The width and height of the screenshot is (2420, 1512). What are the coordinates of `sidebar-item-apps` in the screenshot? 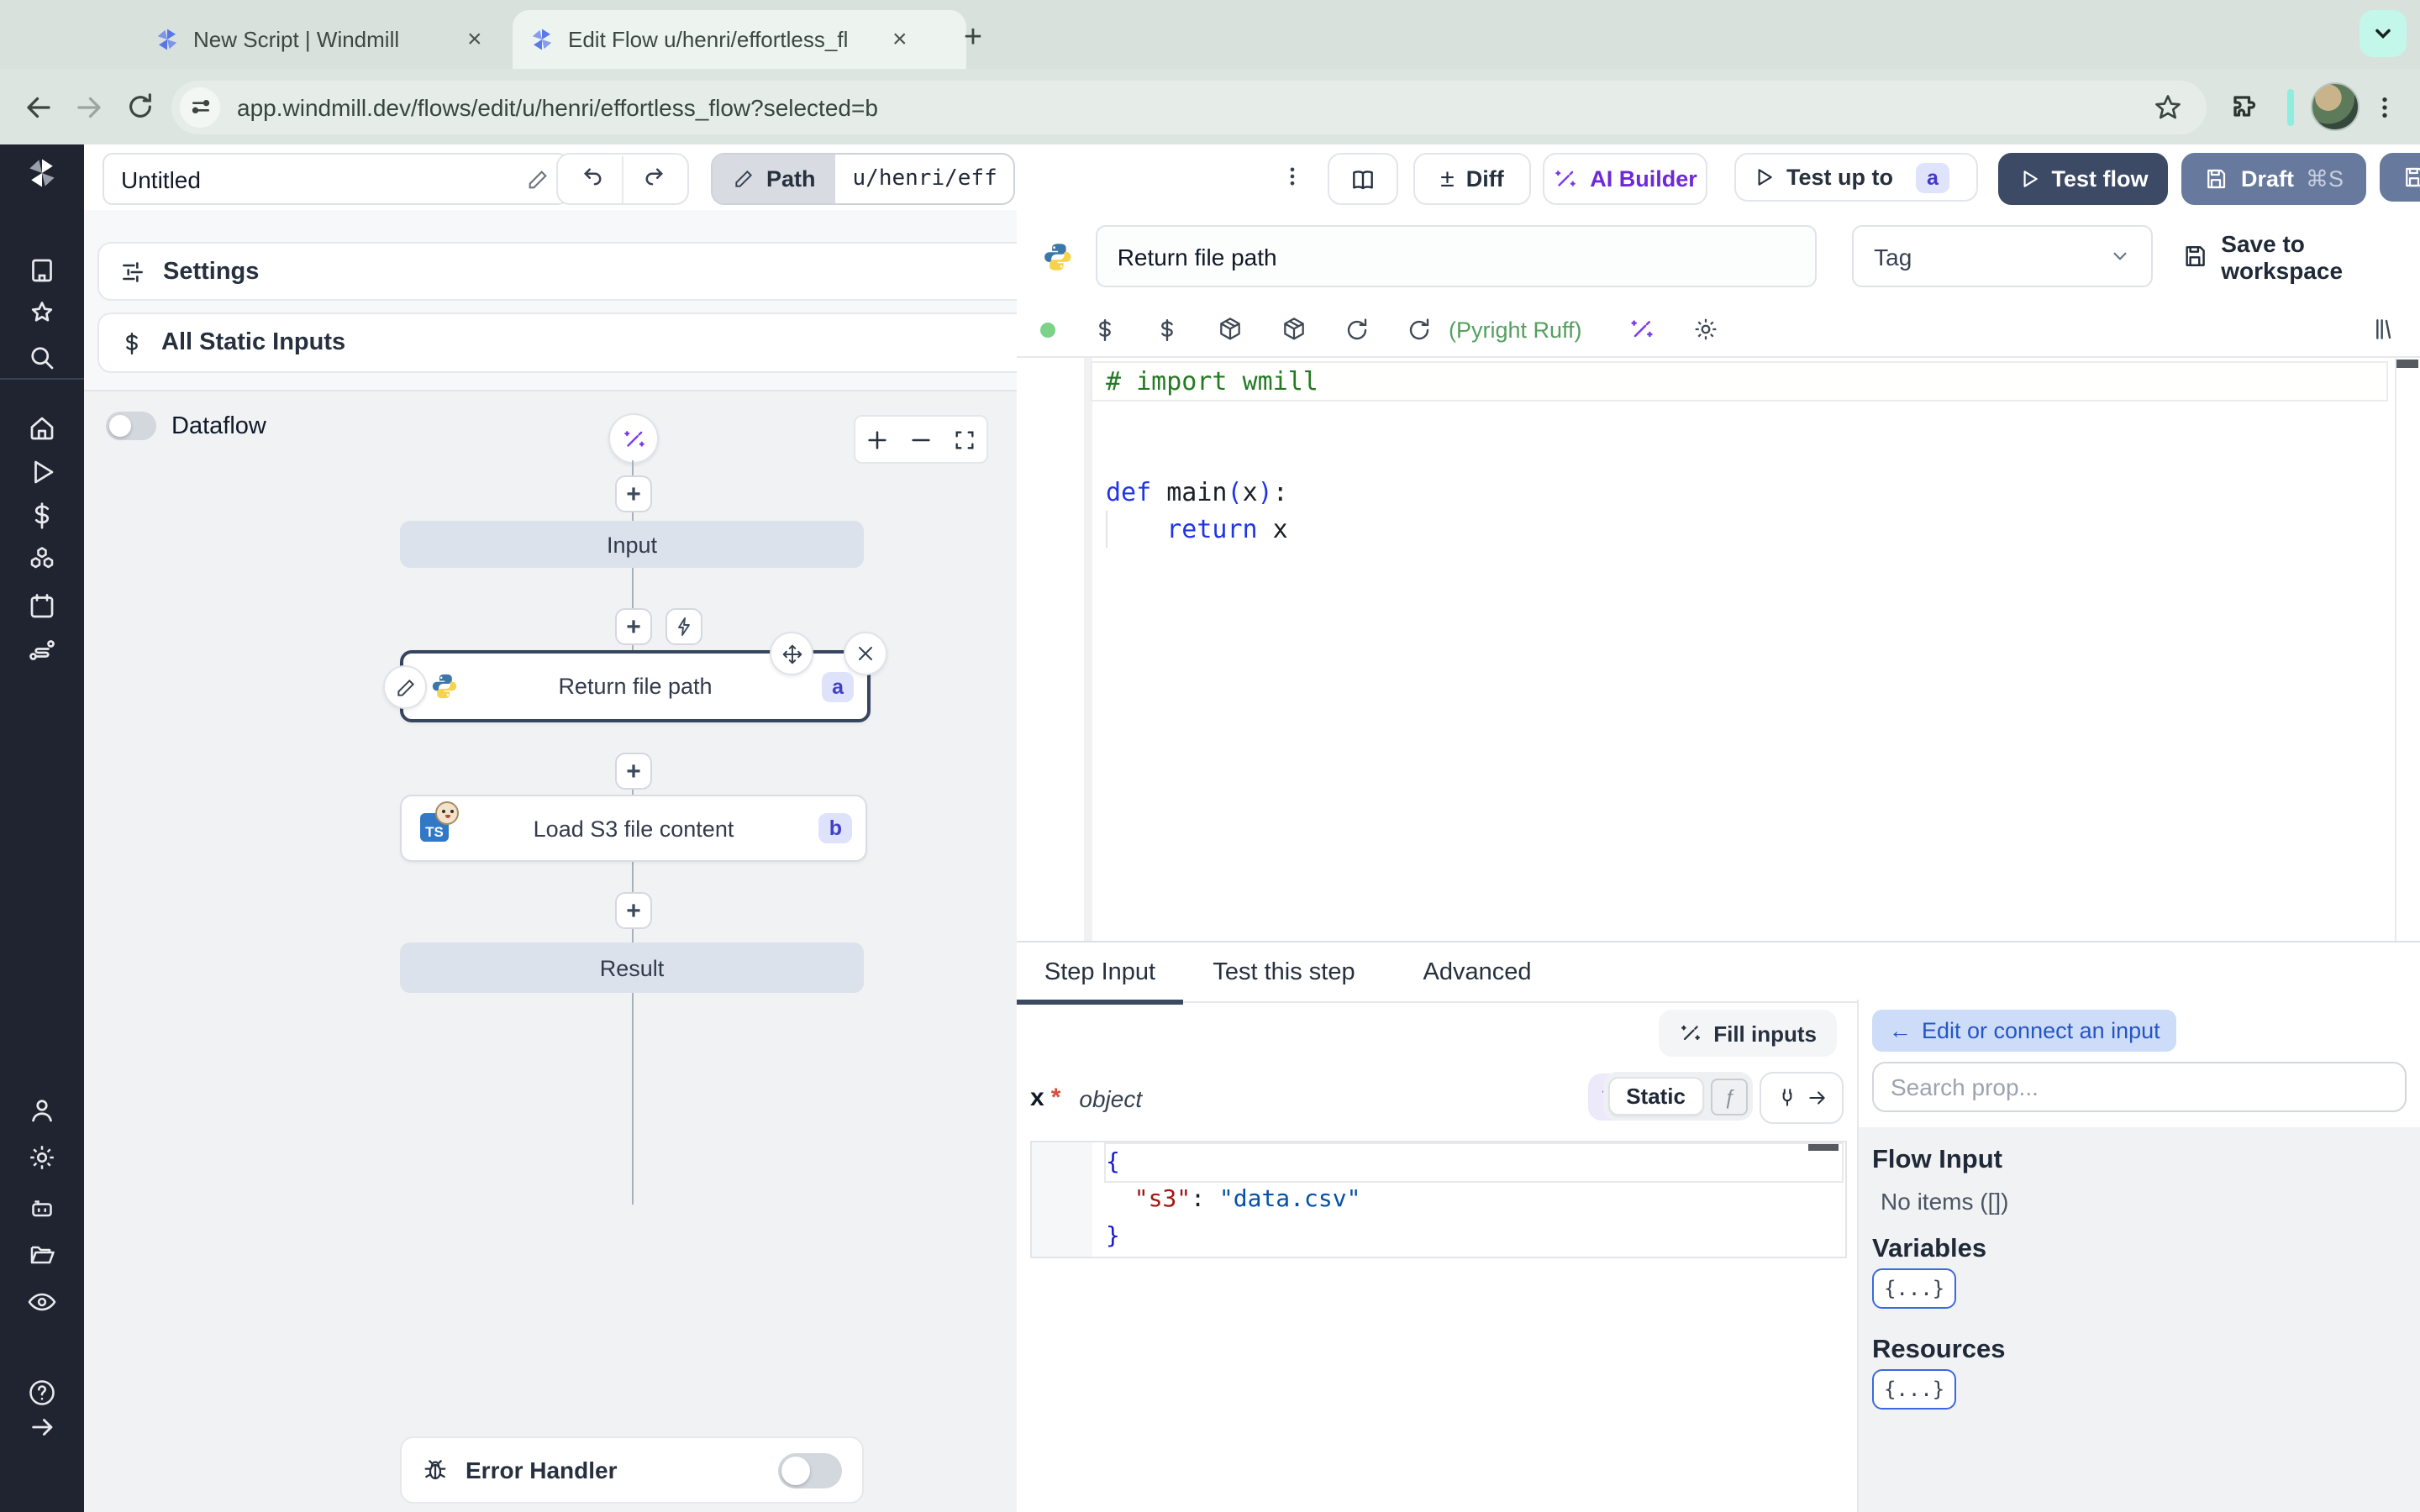 It's located at (42, 270).